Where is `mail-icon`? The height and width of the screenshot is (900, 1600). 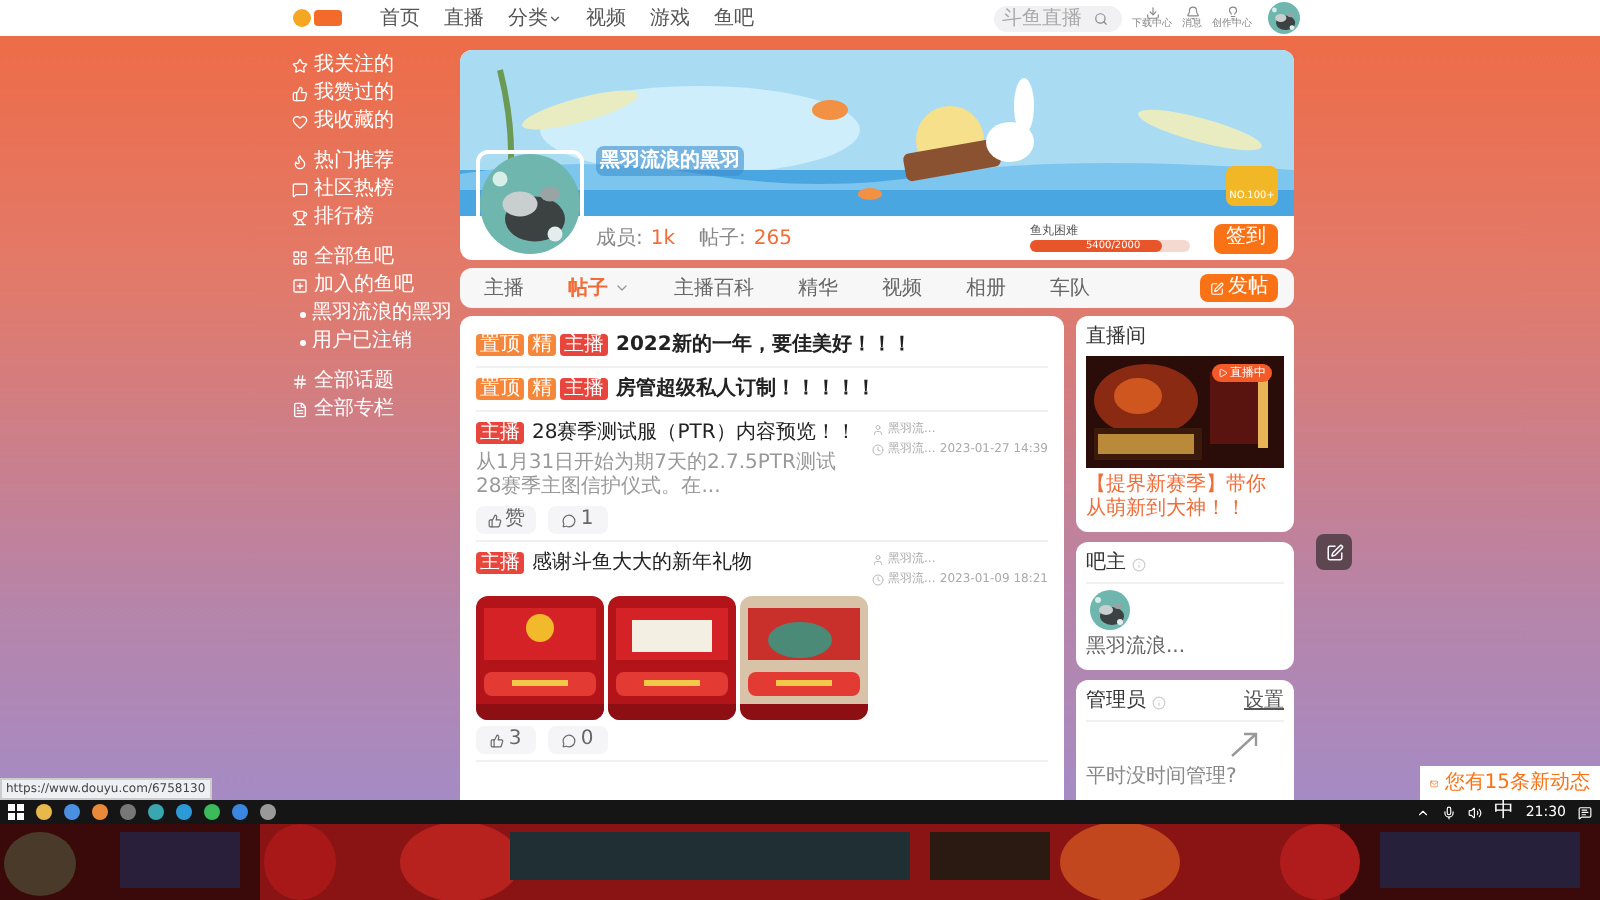 mail-icon is located at coordinates (1434, 783).